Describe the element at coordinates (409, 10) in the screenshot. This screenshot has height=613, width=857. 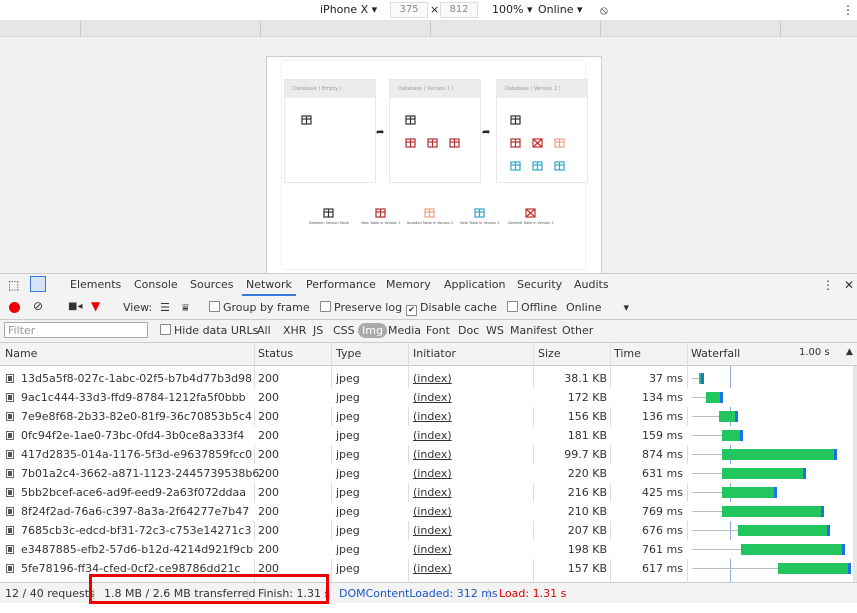
I see `device-width-input: 375` at that location.